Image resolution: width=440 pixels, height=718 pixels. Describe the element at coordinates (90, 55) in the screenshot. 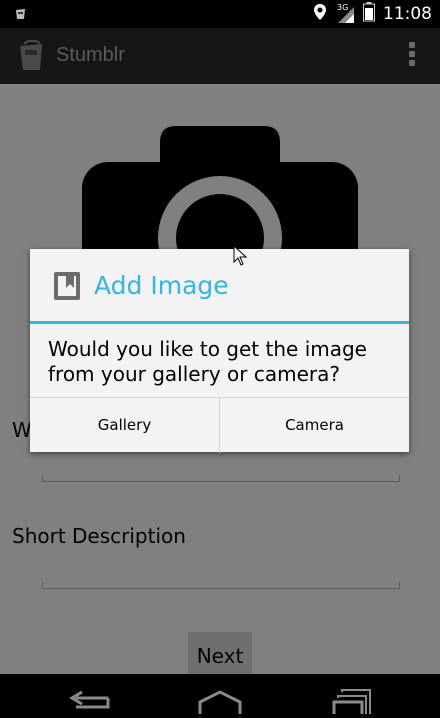

I see `app-title: Stumblr` at that location.